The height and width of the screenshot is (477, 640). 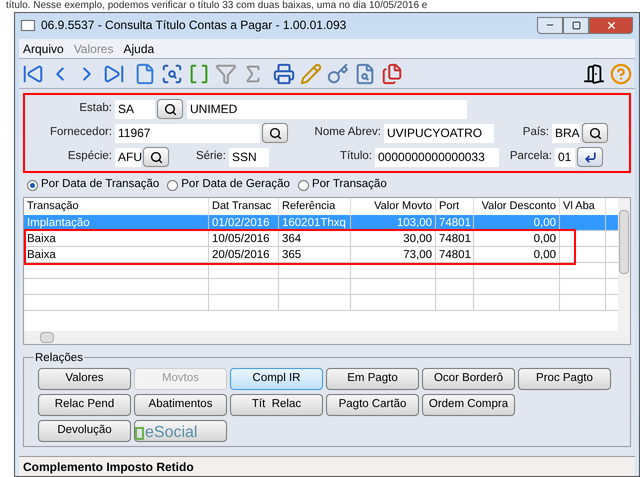 I want to click on radio-option: Por Data de Geração, so click(x=228, y=185).